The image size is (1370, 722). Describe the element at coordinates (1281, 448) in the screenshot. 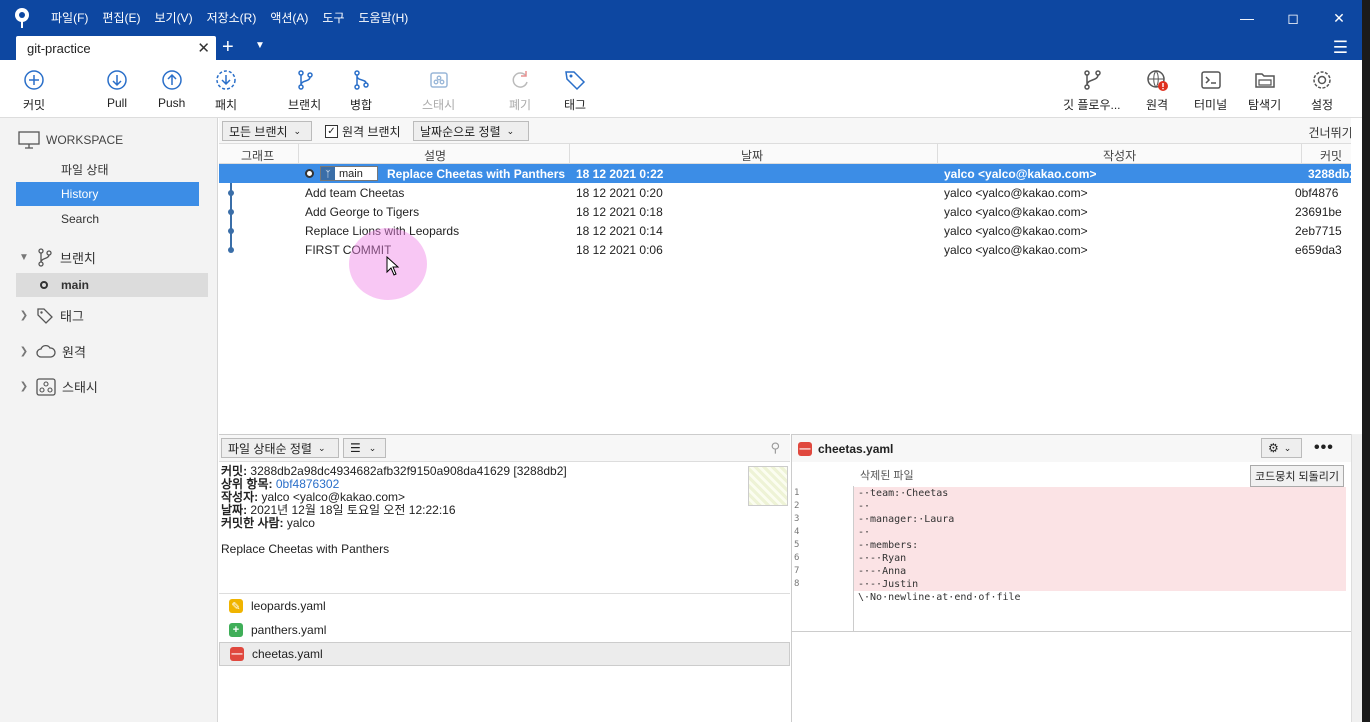

I see `diff-options-dropdown: ⚙ ⌄` at that location.